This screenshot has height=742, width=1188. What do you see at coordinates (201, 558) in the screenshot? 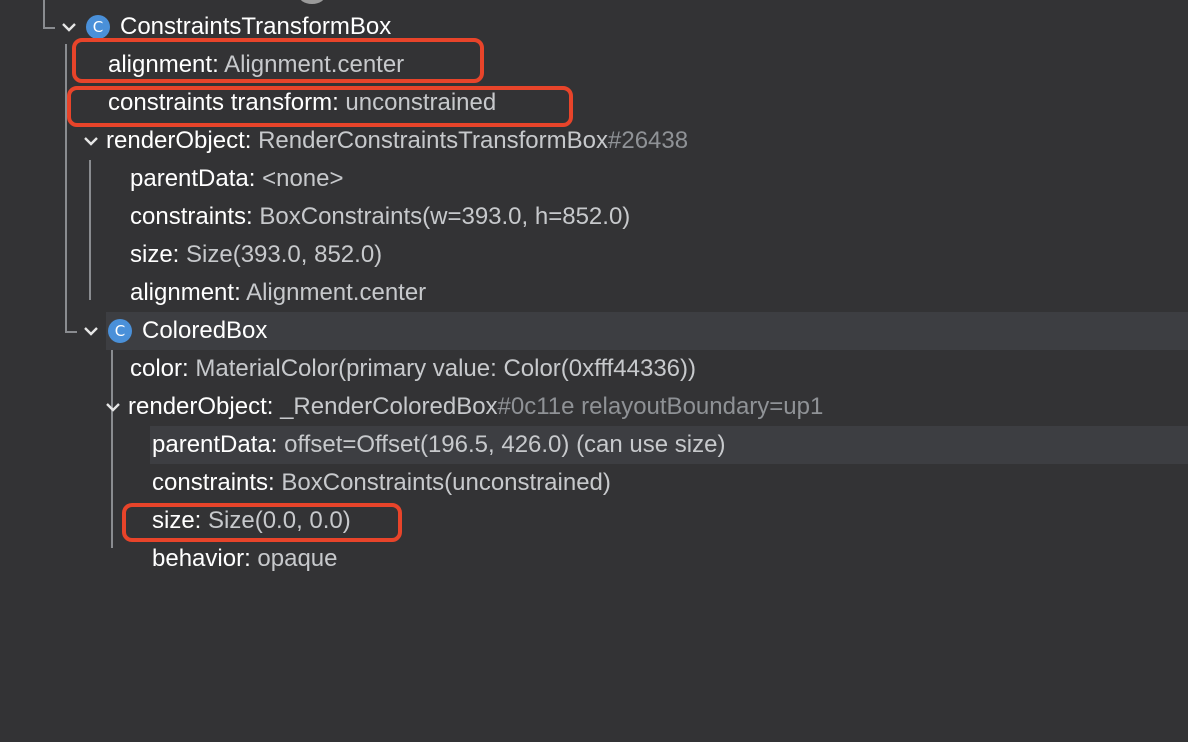
I see `property-key: behavior:` at bounding box center [201, 558].